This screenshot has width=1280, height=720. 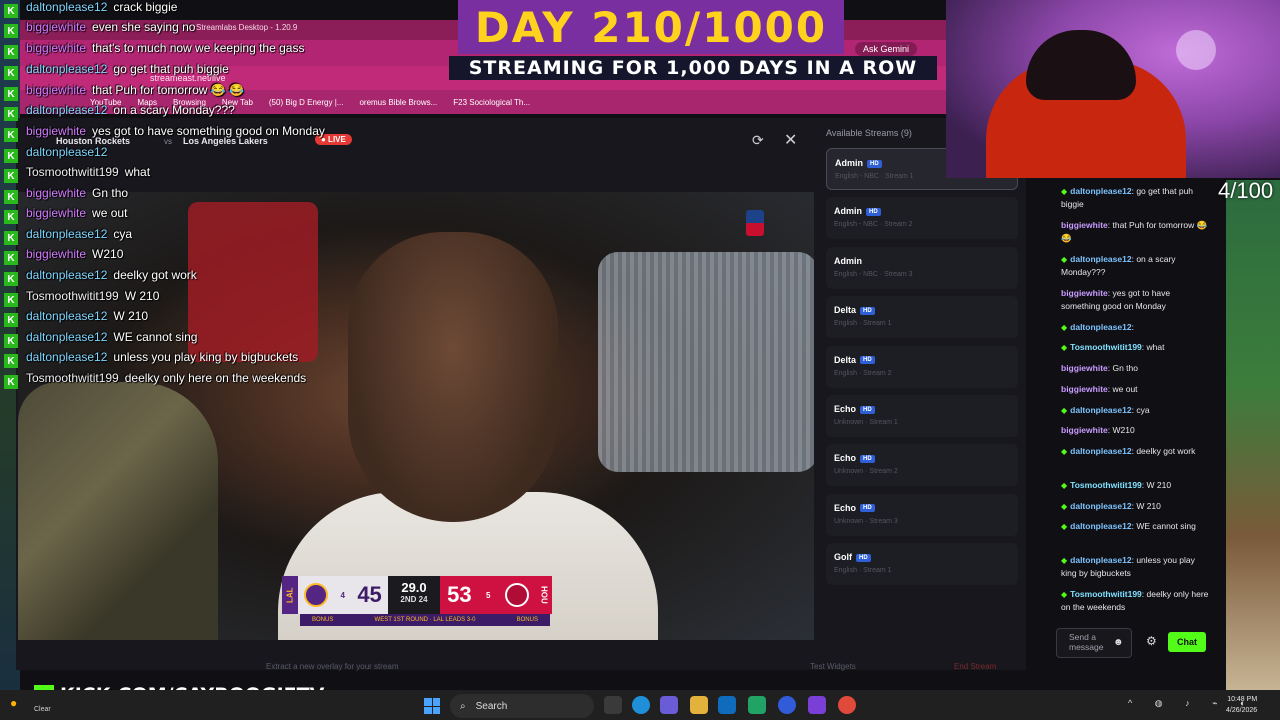 What do you see at coordinates (863, 571) in the screenshot?
I see `stream-option-subtitle: English · Stream 1` at bounding box center [863, 571].